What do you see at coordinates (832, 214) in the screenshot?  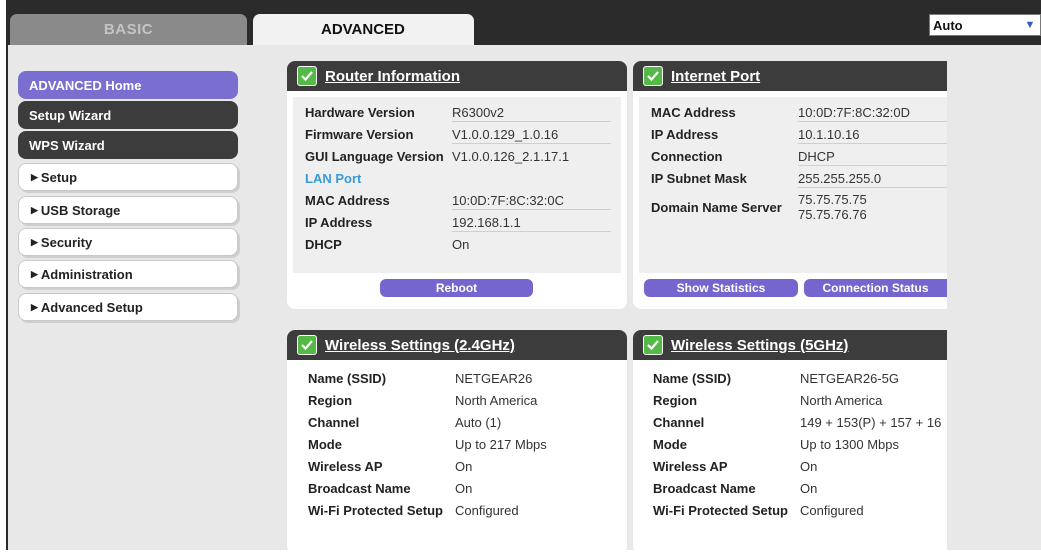 I see `dns-secondary: 75.75.76.76` at bounding box center [832, 214].